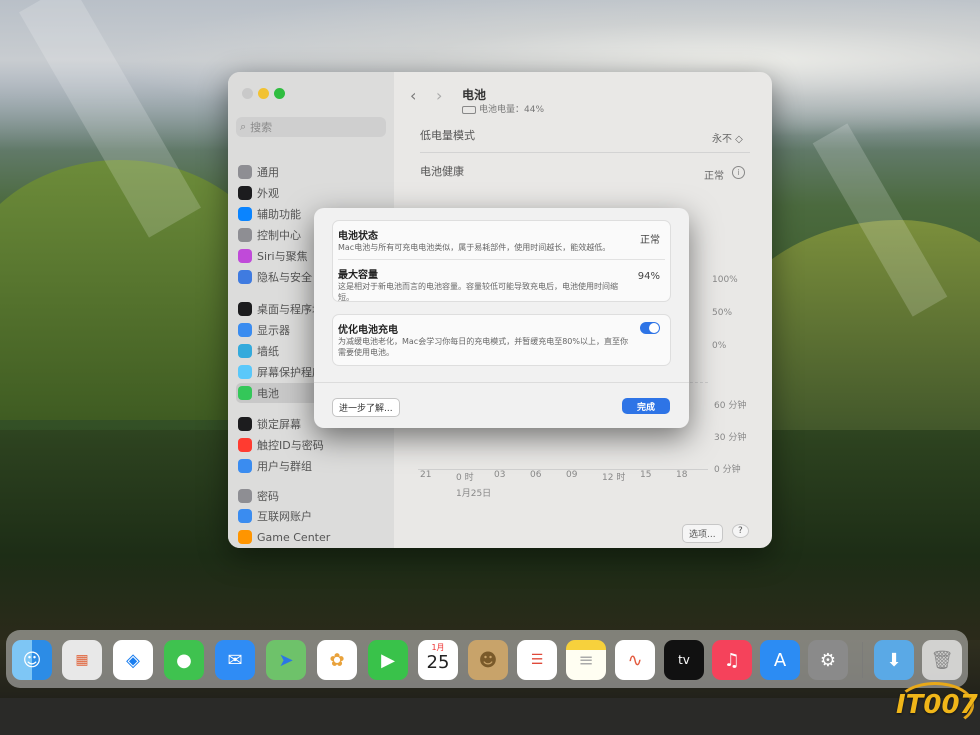 The height and width of the screenshot is (735, 980). What do you see at coordinates (279, 214) in the screenshot?
I see `sidebar-item-label: 辅助功能` at bounding box center [279, 214].